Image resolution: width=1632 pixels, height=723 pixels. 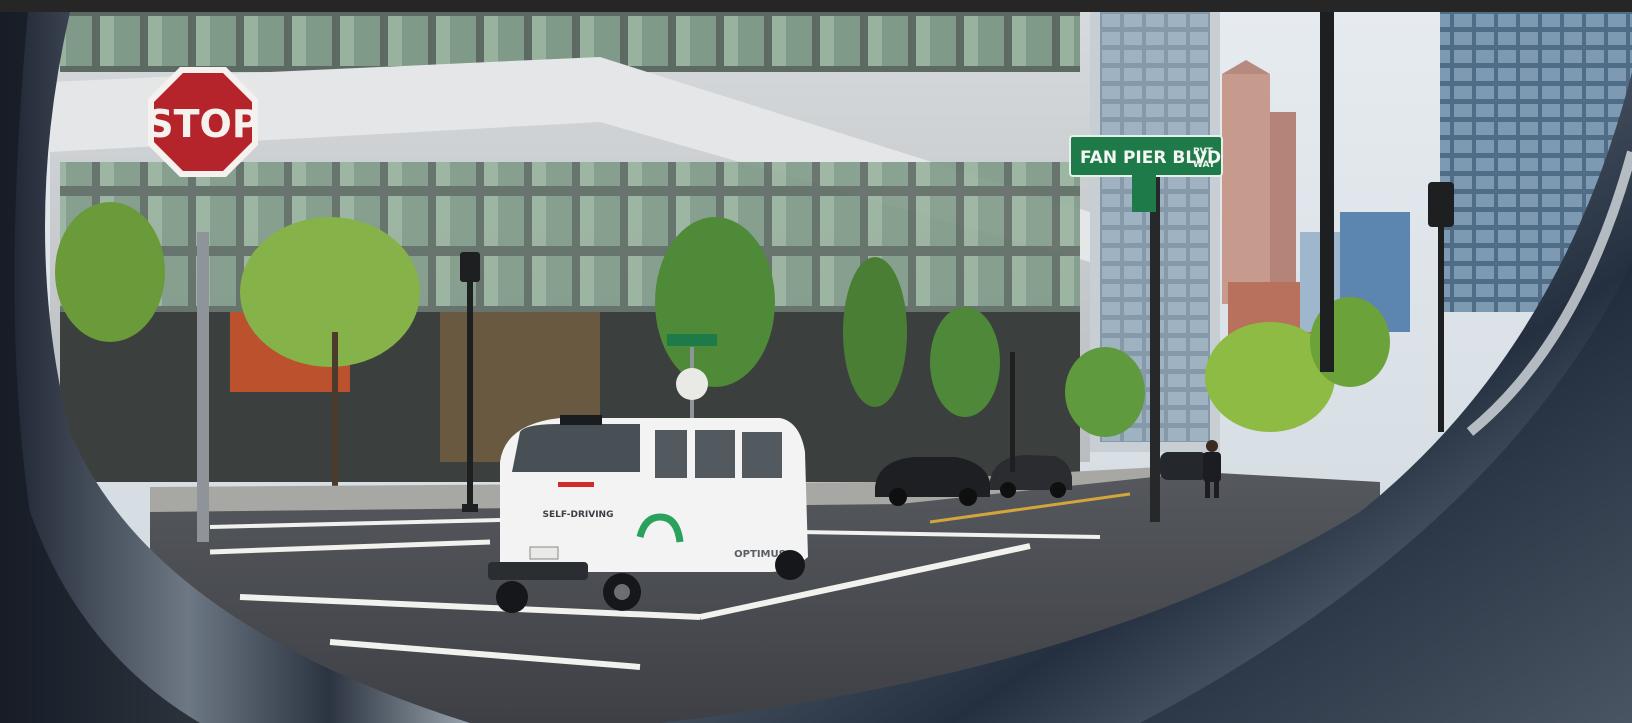 What do you see at coordinates (1203, 152) in the screenshot?
I see `street-sign-suffix-top: PVT` at bounding box center [1203, 152].